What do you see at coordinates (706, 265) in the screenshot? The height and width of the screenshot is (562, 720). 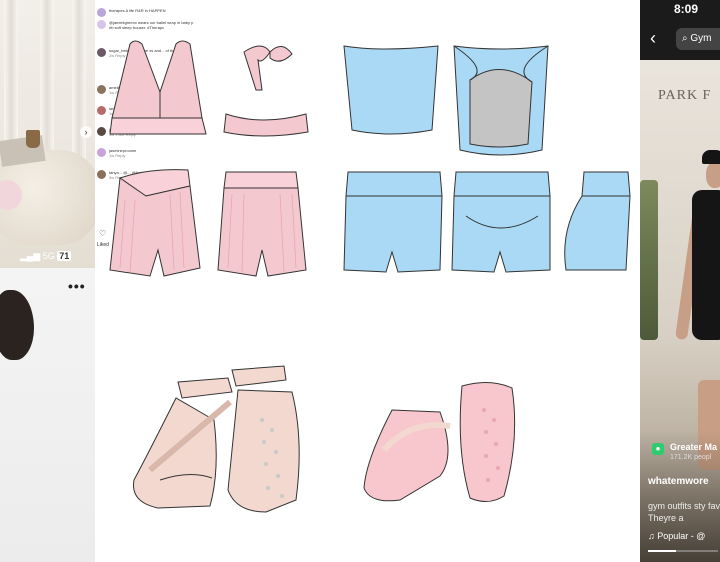 I see `person-body` at bounding box center [706, 265].